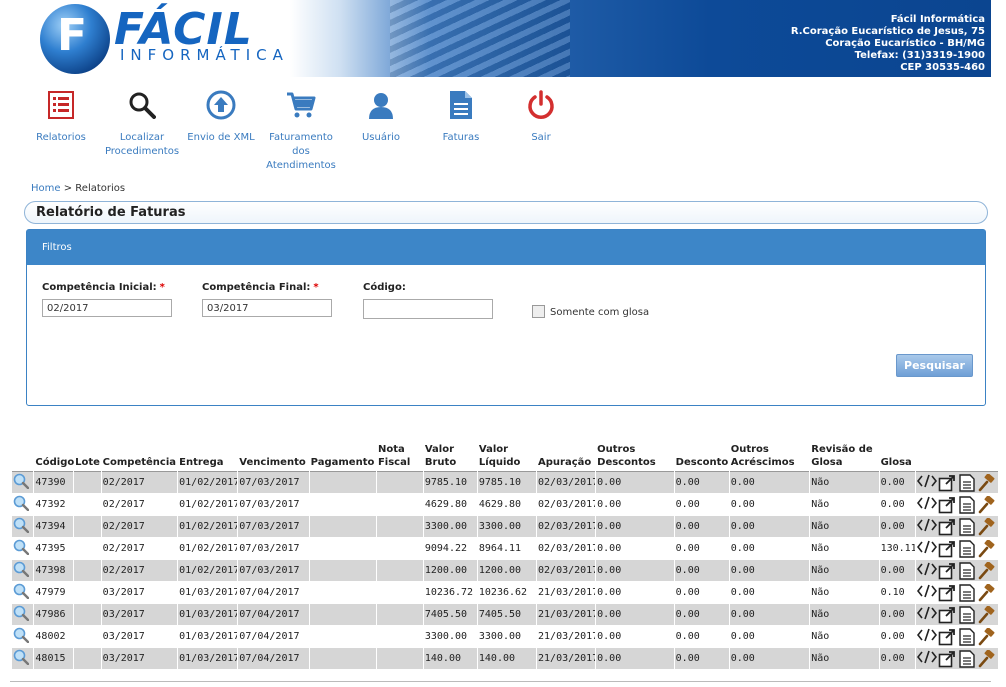 The width and height of the screenshot is (1006, 687). Describe the element at coordinates (428, 309) in the screenshot. I see `codigo-input` at that location.